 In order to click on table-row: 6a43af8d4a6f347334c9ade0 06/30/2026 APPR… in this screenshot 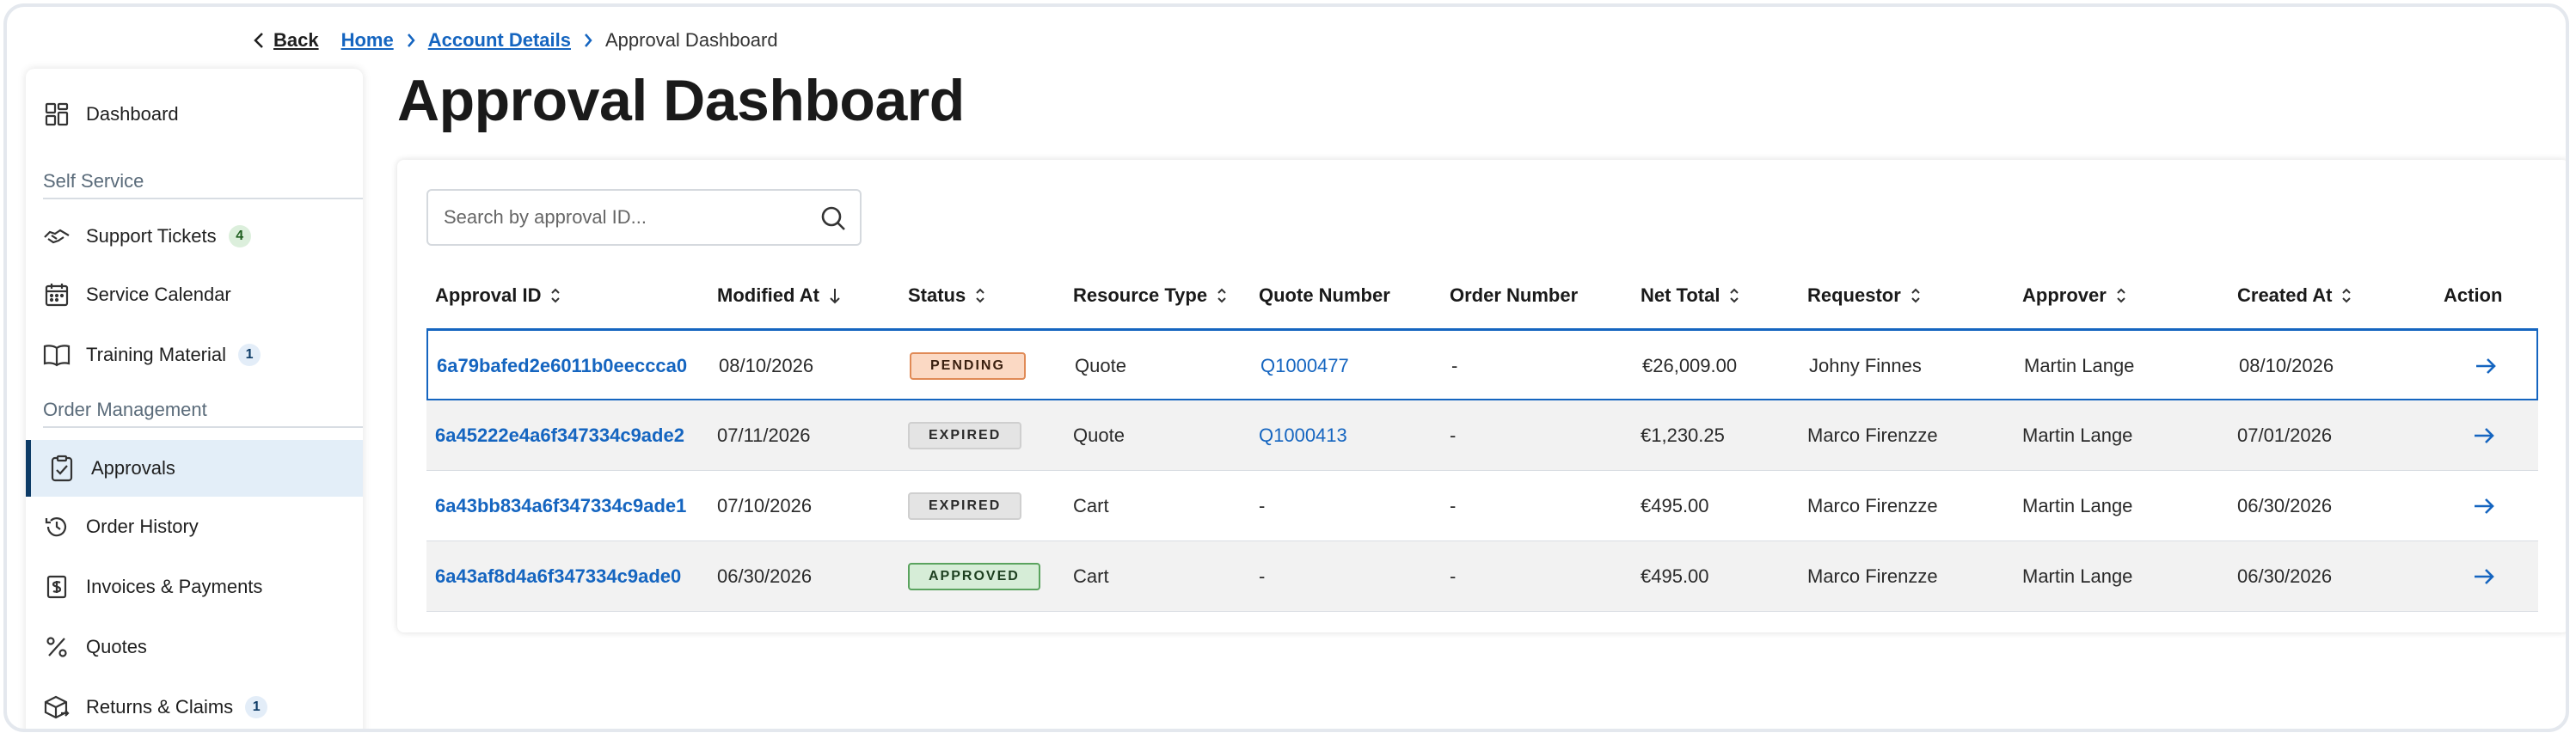, I will do `click(1482, 576)`.